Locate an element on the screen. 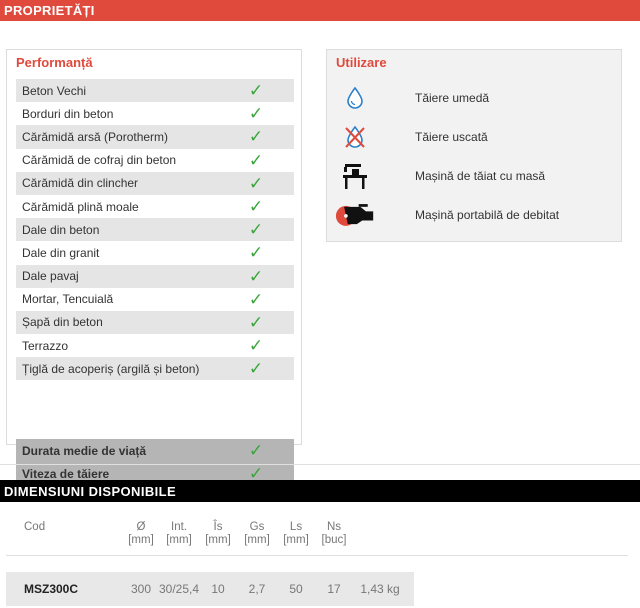 The image size is (640, 608). material-label: Cărămidă plină moale is located at coordinates (80, 206).